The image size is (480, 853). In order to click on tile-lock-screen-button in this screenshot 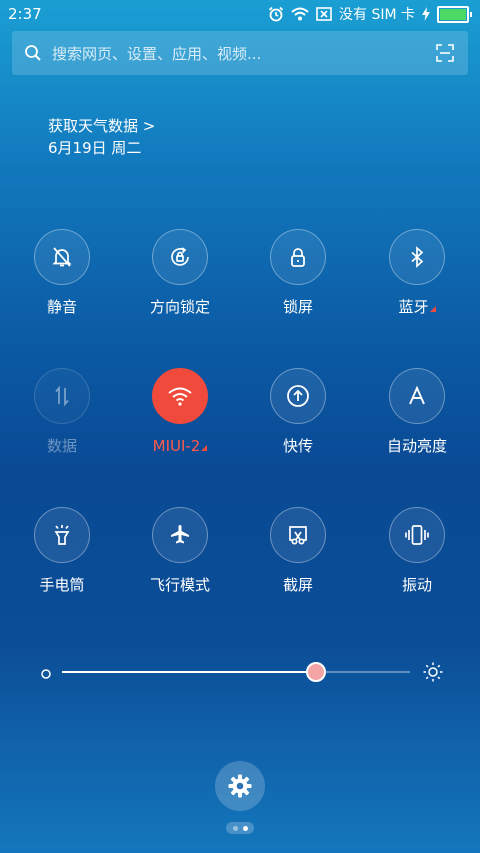, I will do `click(298, 257)`.